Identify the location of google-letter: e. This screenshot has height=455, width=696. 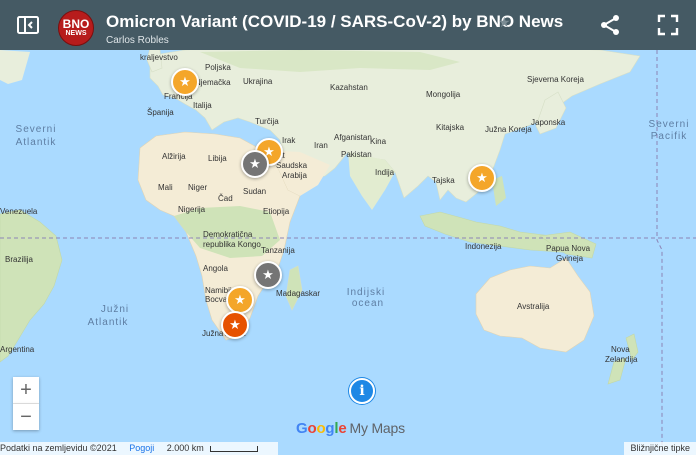
(342, 428).